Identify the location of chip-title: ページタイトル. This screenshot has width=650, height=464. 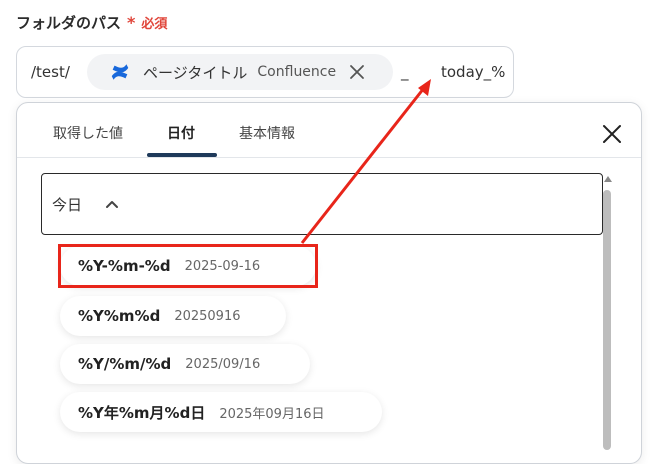
(195, 72).